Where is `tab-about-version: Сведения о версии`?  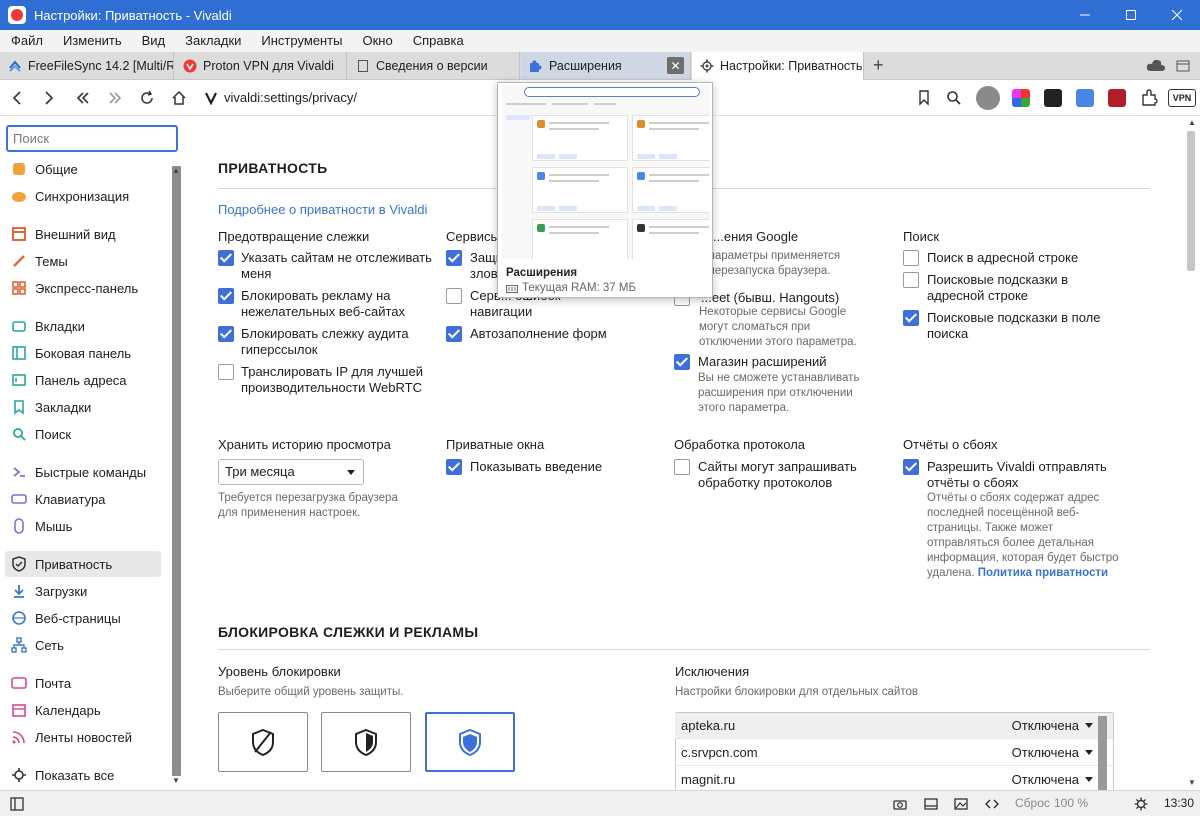
tab-about-version: Сведения о версии is located at coordinates (434, 65).